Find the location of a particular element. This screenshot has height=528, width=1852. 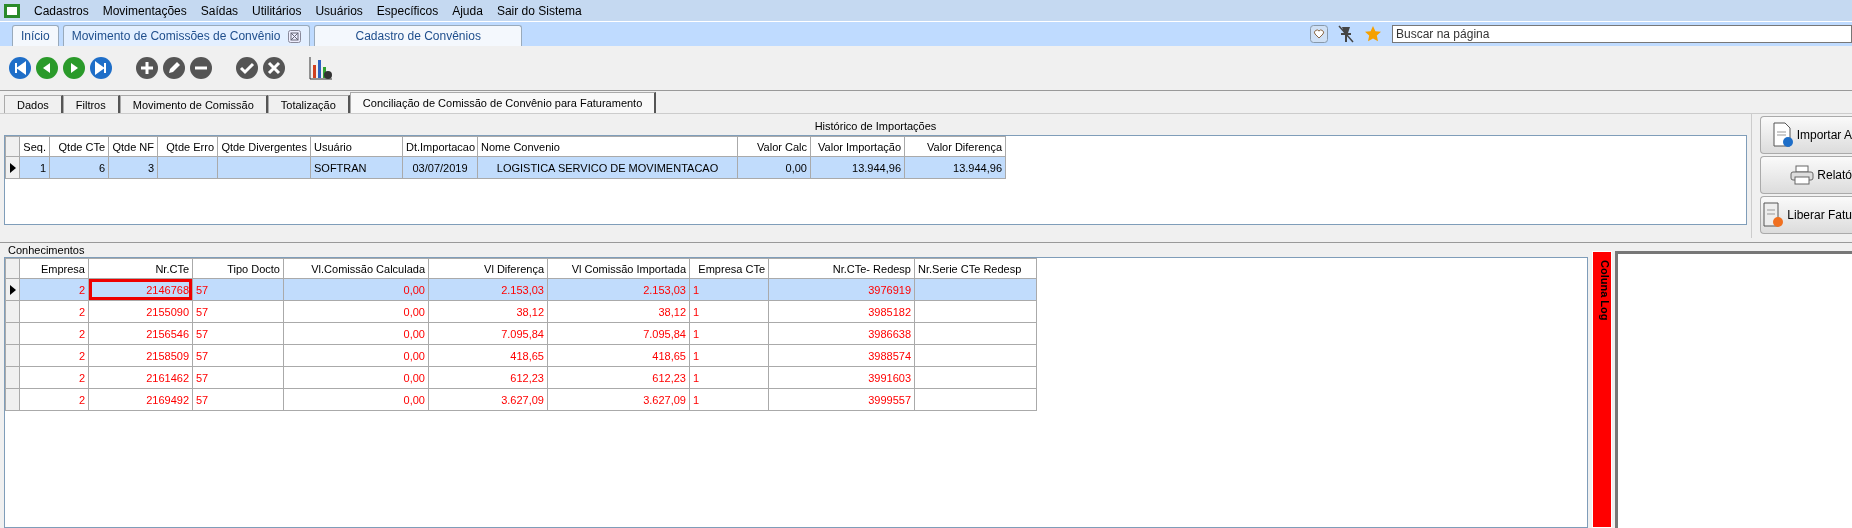

menu-item: Utilitários is located at coordinates (277, 10).